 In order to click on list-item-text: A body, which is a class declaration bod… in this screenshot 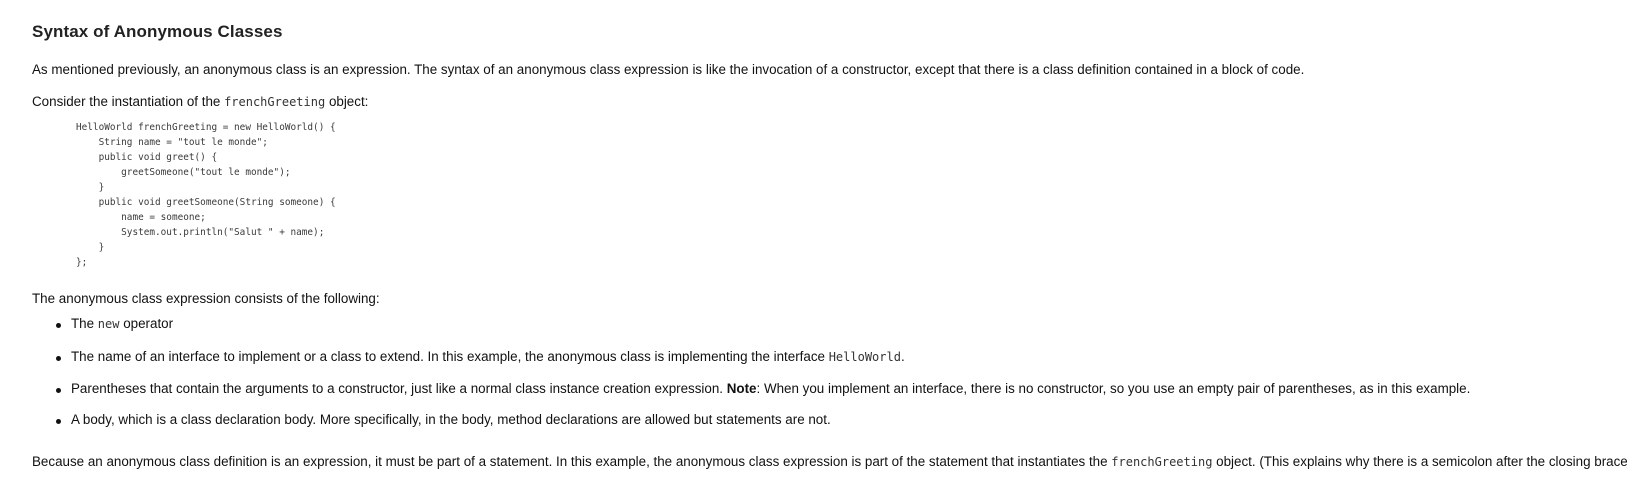, I will do `click(451, 419)`.